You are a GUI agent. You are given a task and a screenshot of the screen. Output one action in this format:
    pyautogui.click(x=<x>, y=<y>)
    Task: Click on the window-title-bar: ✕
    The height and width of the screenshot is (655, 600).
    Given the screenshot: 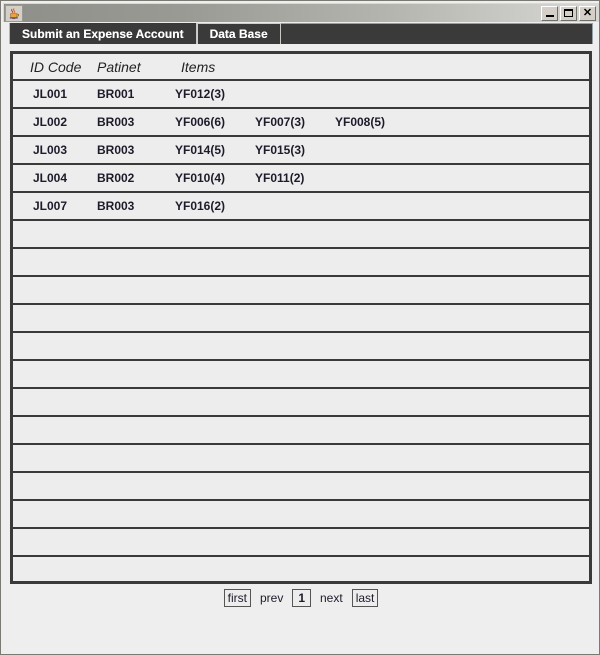 What is the action you would take?
    pyautogui.click(x=301, y=12)
    